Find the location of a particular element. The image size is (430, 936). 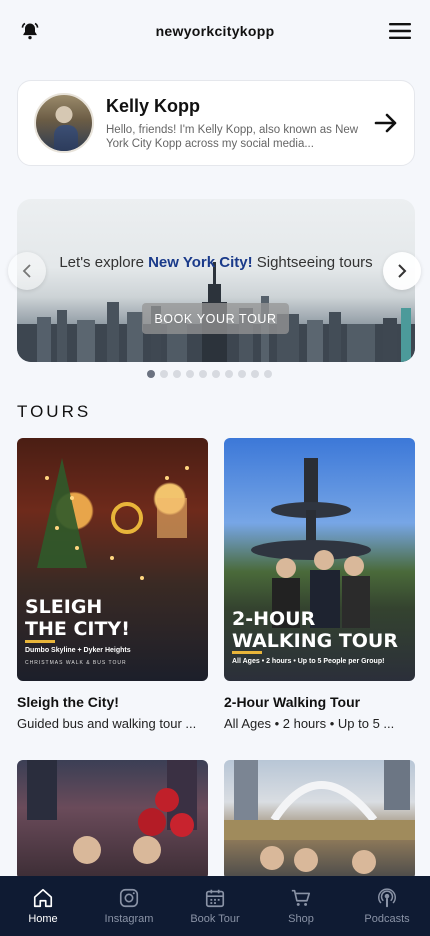

tour-name: 2-Hour Walking Tour is located at coordinates (292, 702).